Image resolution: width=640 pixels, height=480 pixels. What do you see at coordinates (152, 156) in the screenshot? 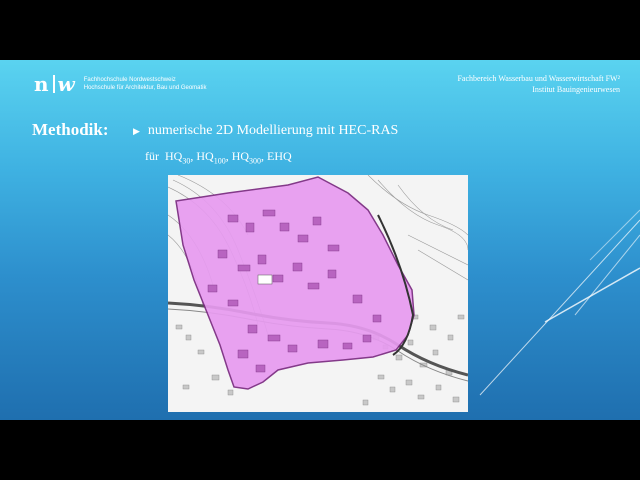
I see `hq-prefix: für` at bounding box center [152, 156].